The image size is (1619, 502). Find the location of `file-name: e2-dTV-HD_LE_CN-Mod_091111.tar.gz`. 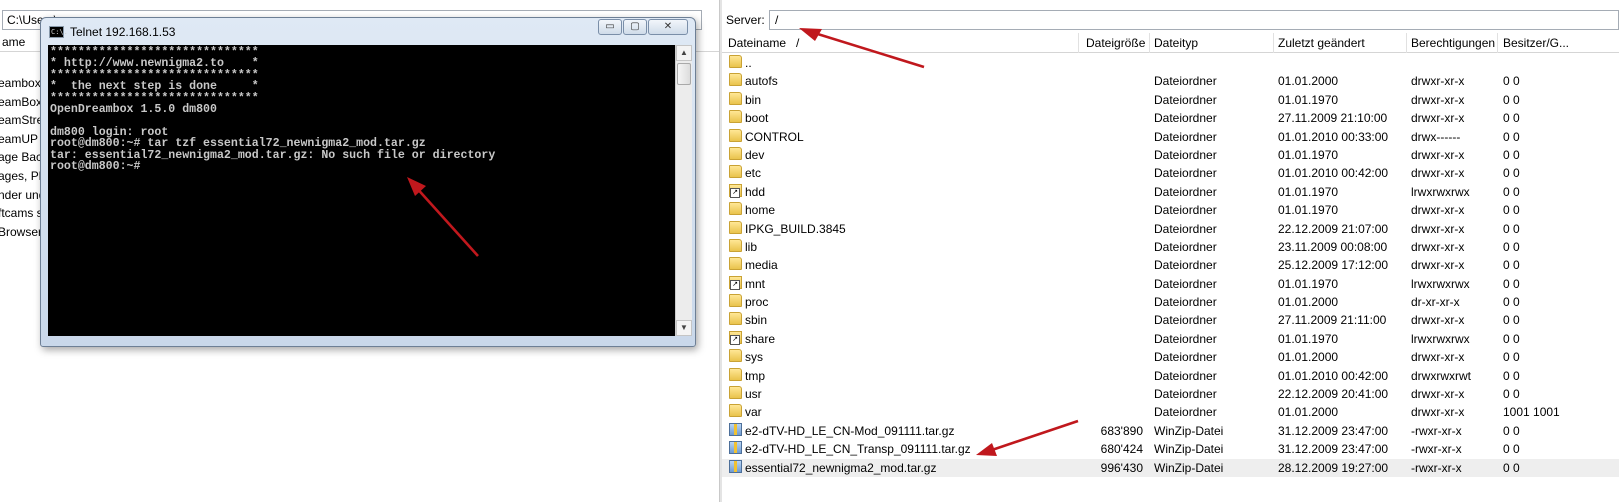

file-name: e2-dTV-HD_LE_CN-Mod_091111.tar.gz is located at coordinates (850, 430).